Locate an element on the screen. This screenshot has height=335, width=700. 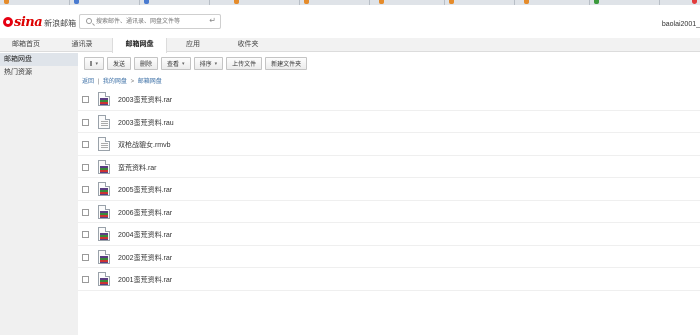
close-icon is located at coordinates (694, 2).